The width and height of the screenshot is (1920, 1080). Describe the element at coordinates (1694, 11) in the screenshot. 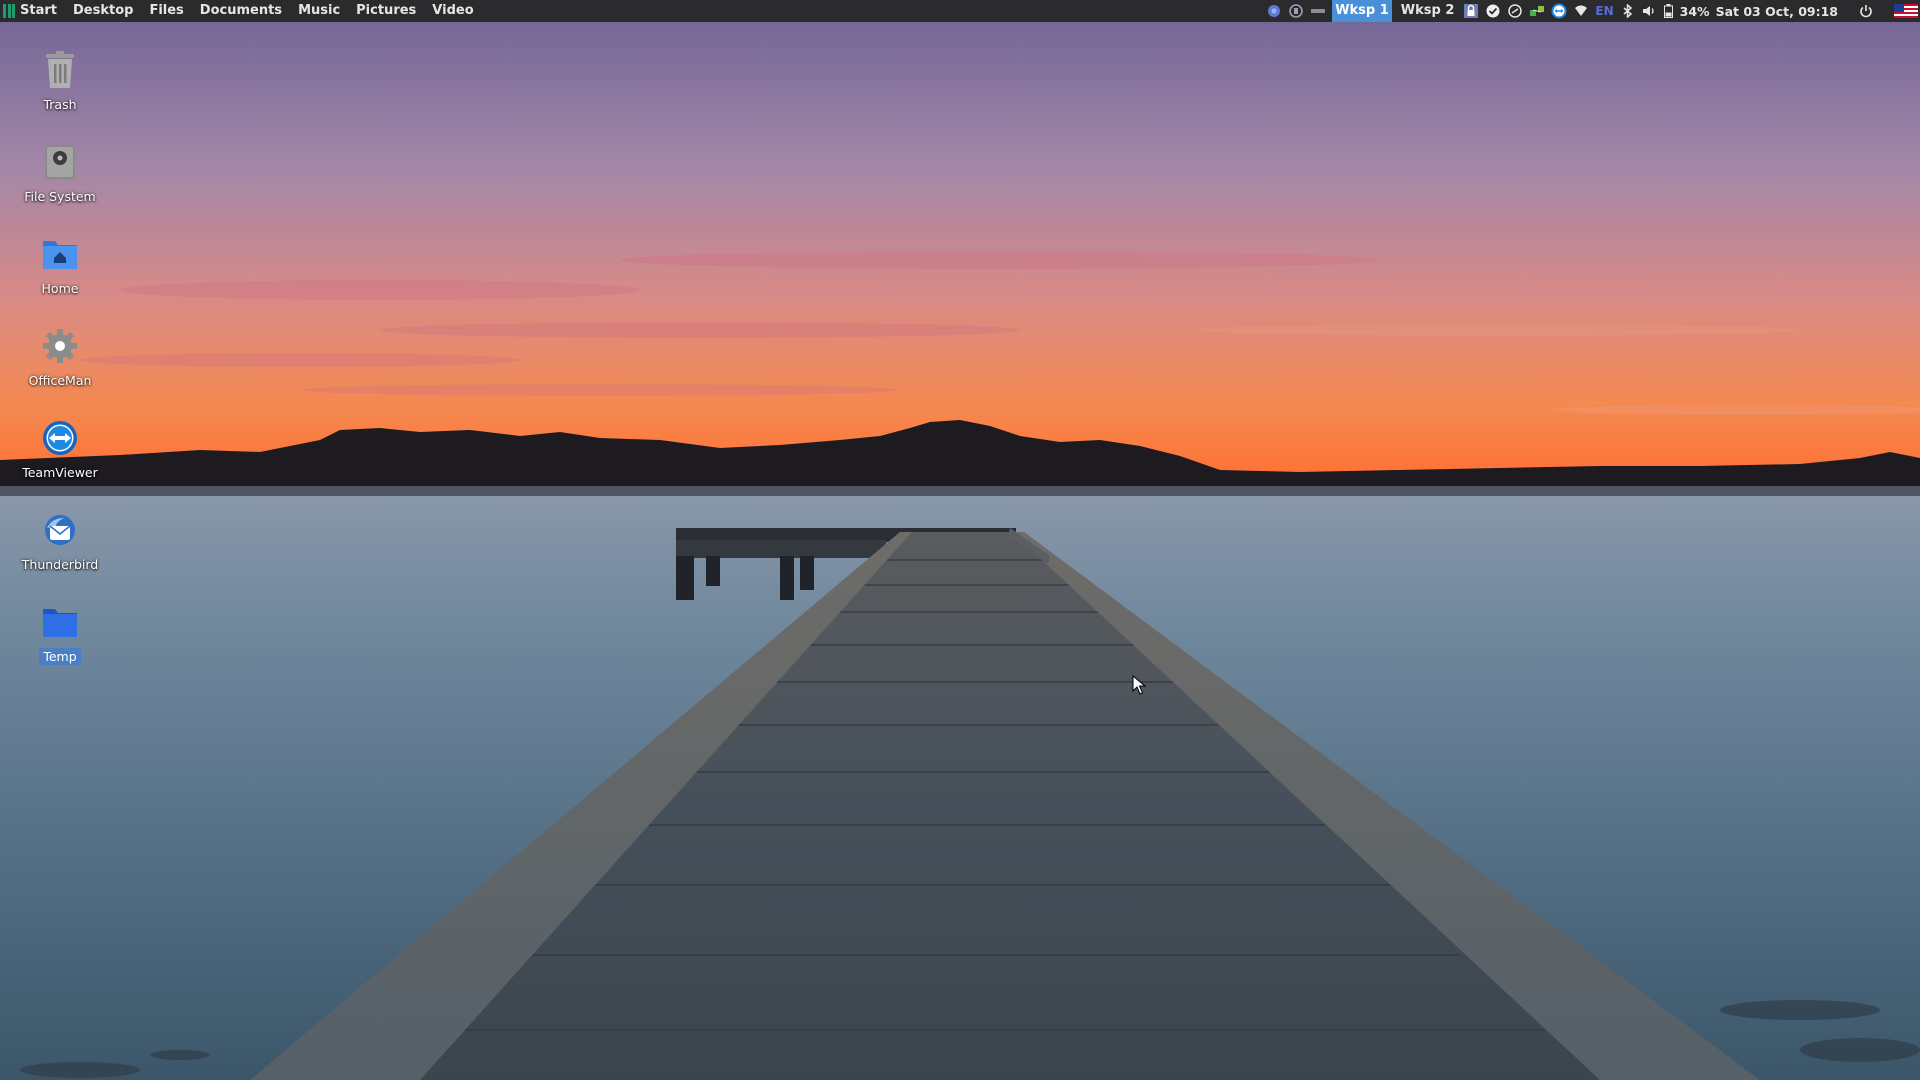

I see `battery-percentage: 34%` at that location.